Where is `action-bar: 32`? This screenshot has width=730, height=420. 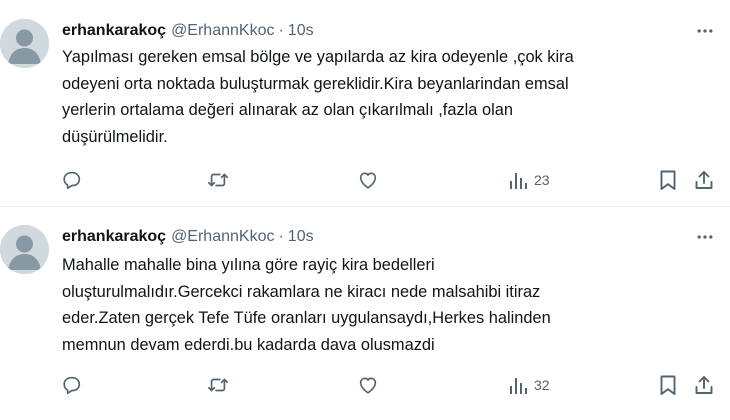
action-bar: 32 is located at coordinates (365, 385).